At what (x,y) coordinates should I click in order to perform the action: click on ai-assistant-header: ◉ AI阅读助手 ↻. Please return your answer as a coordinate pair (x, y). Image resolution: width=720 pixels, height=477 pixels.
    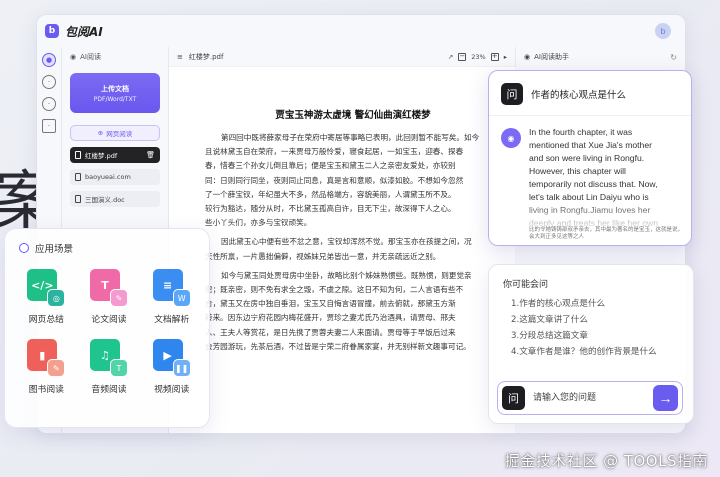
    Looking at the image, I should click on (600, 57).